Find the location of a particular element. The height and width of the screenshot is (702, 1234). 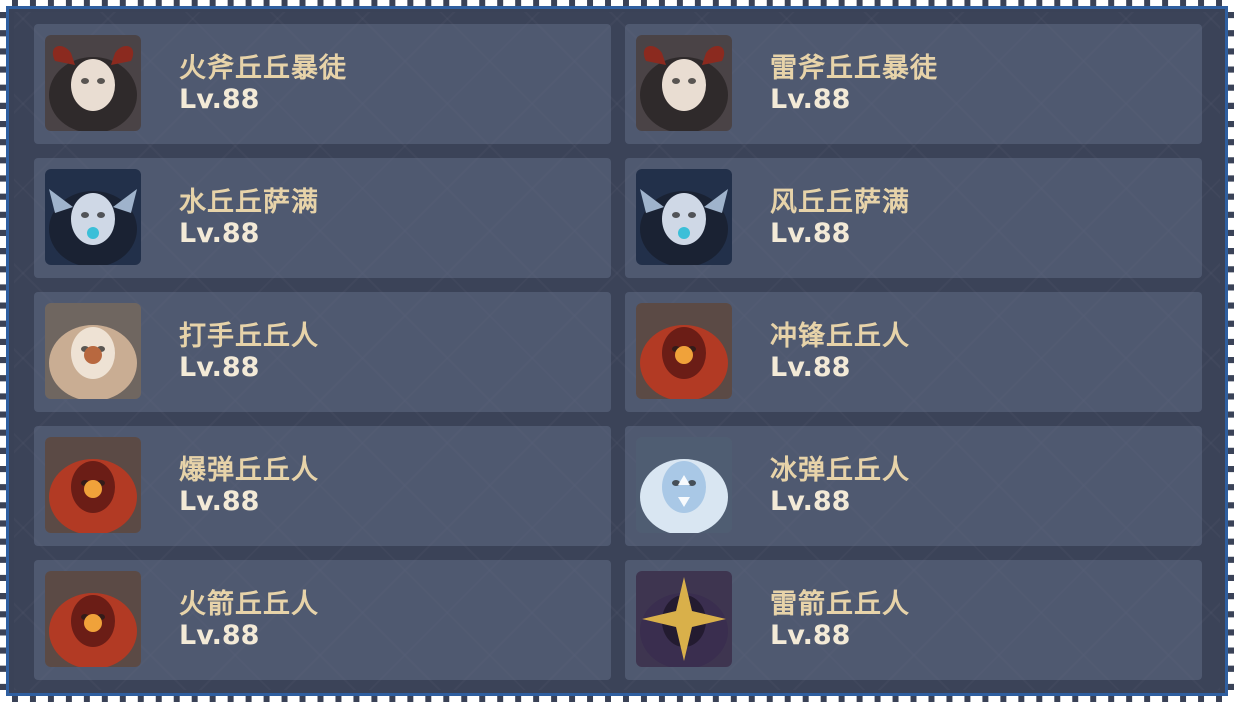

enemy-name: 风丘丘萨满 is located at coordinates (840, 202).